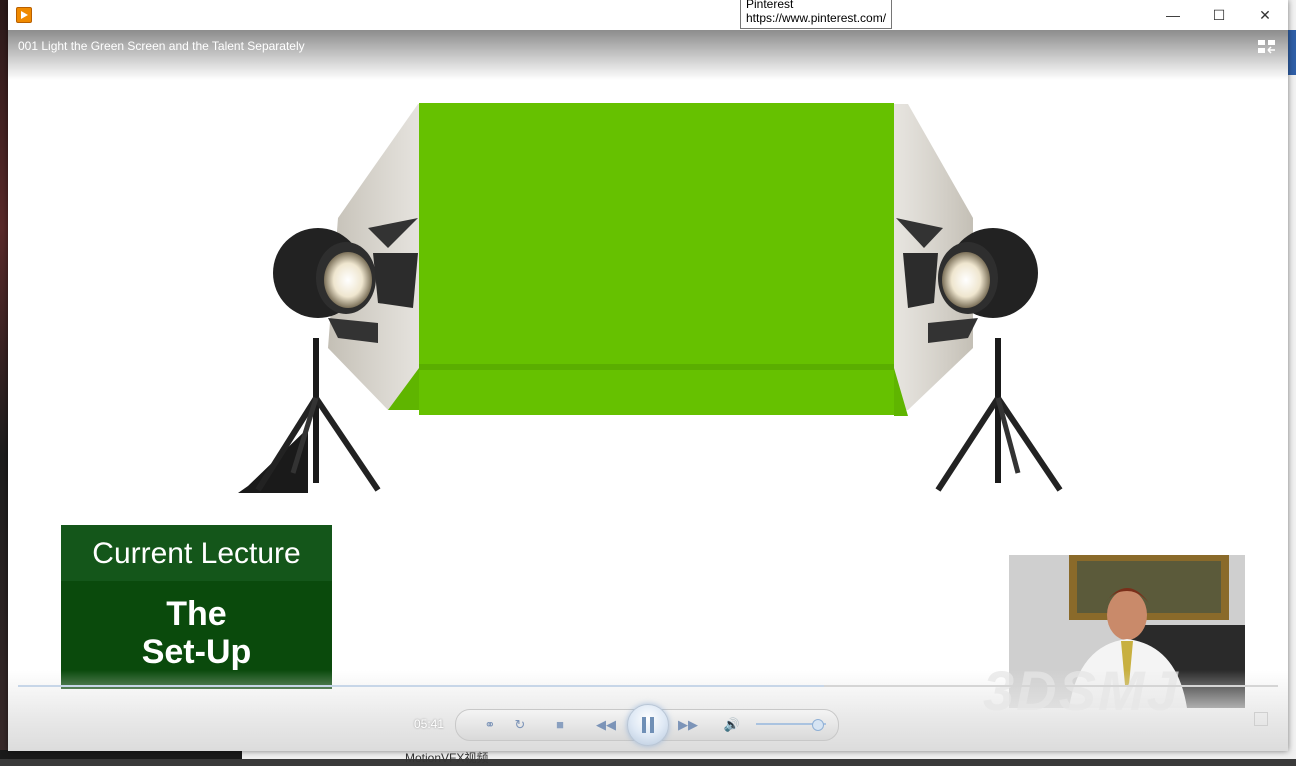  Describe the element at coordinates (196, 553) in the screenshot. I see `lecture-heading: Current Lecture` at that location.